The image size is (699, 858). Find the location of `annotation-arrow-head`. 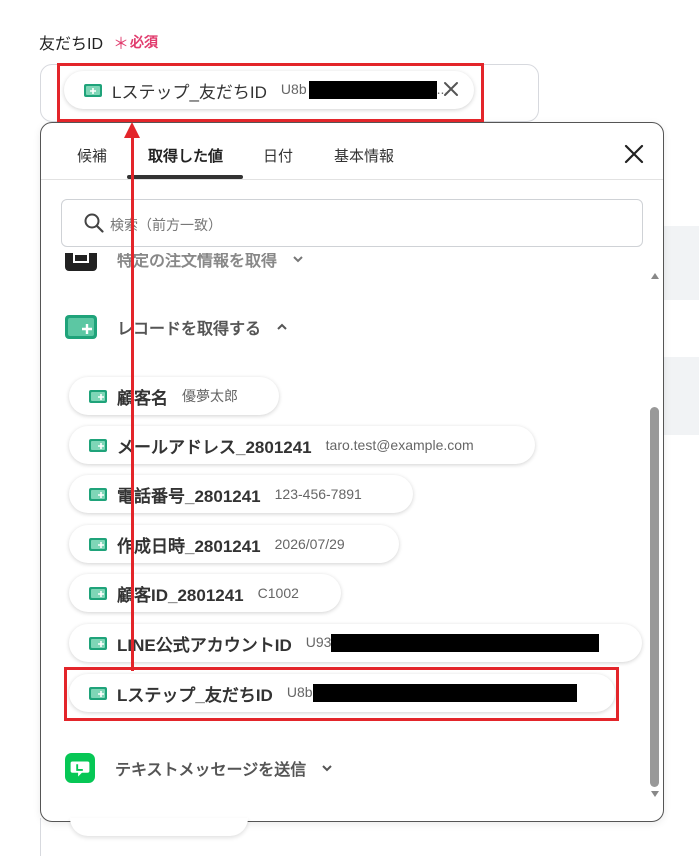

annotation-arrow-head is located at coordinates (132, 130).